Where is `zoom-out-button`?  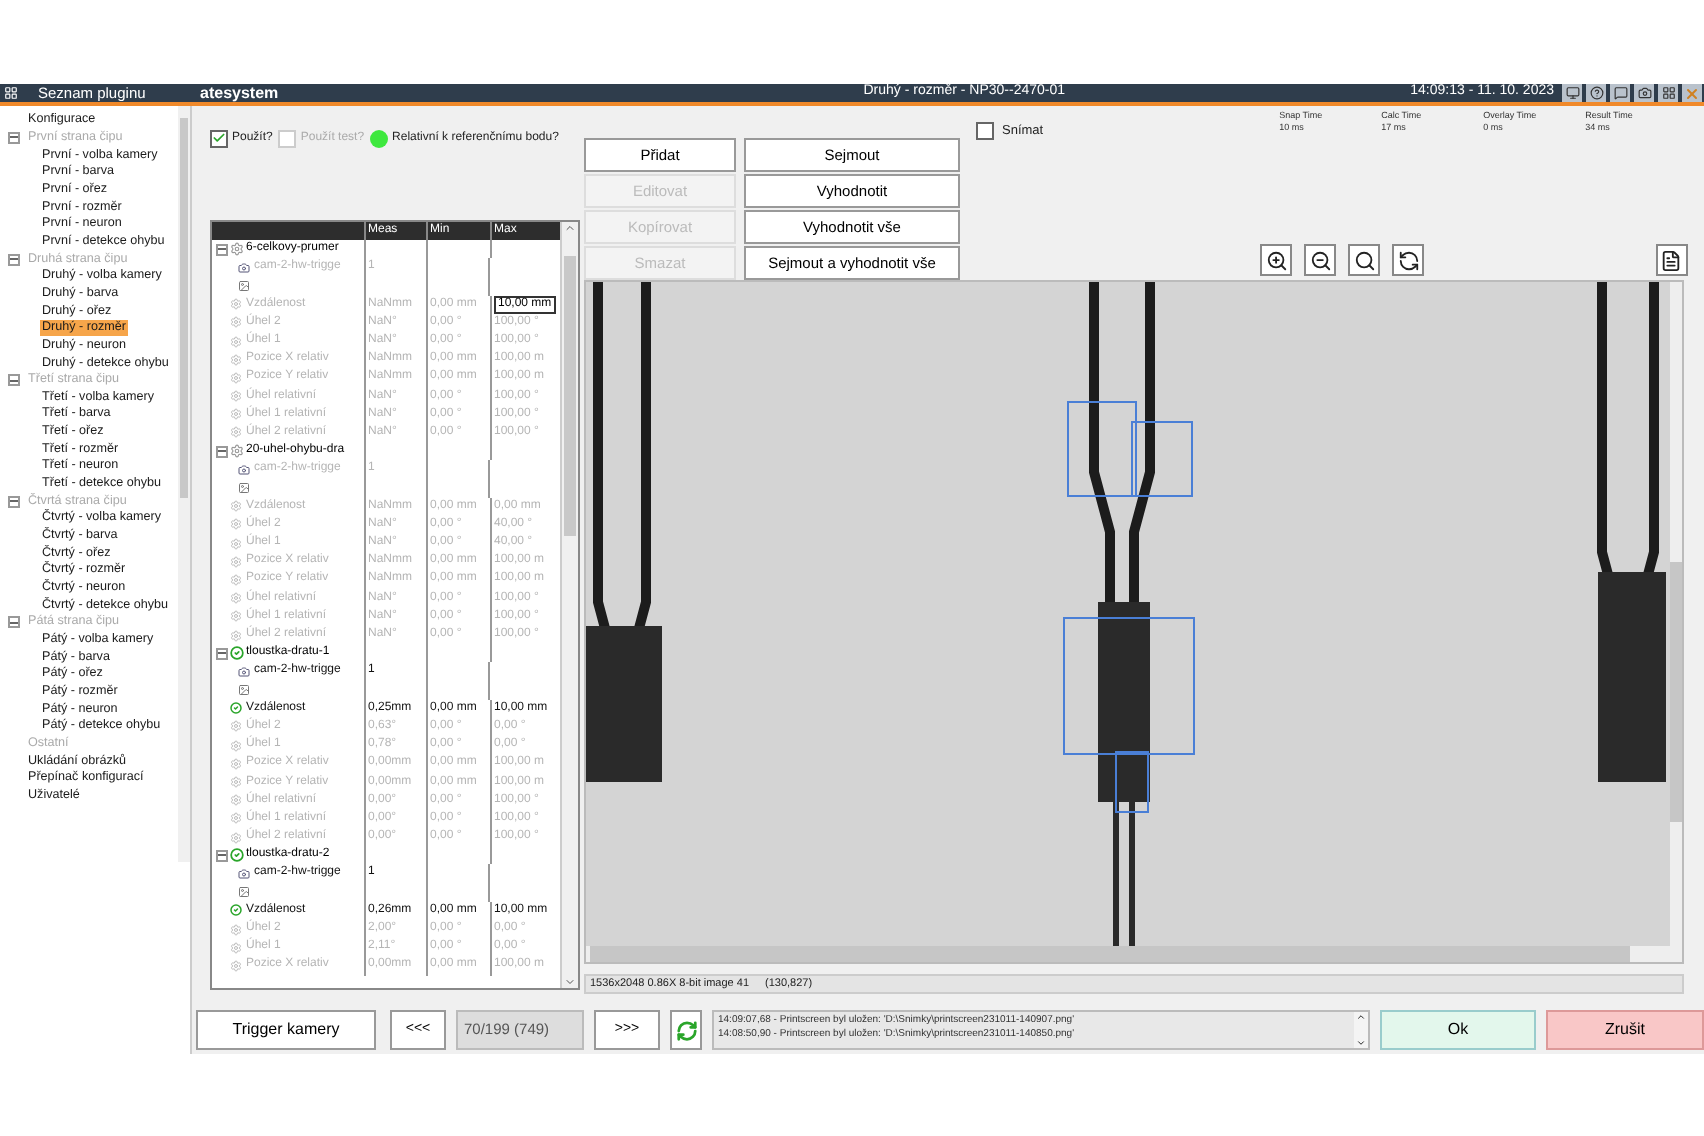 zoom-out-button is located at coordinates (1320, 260).